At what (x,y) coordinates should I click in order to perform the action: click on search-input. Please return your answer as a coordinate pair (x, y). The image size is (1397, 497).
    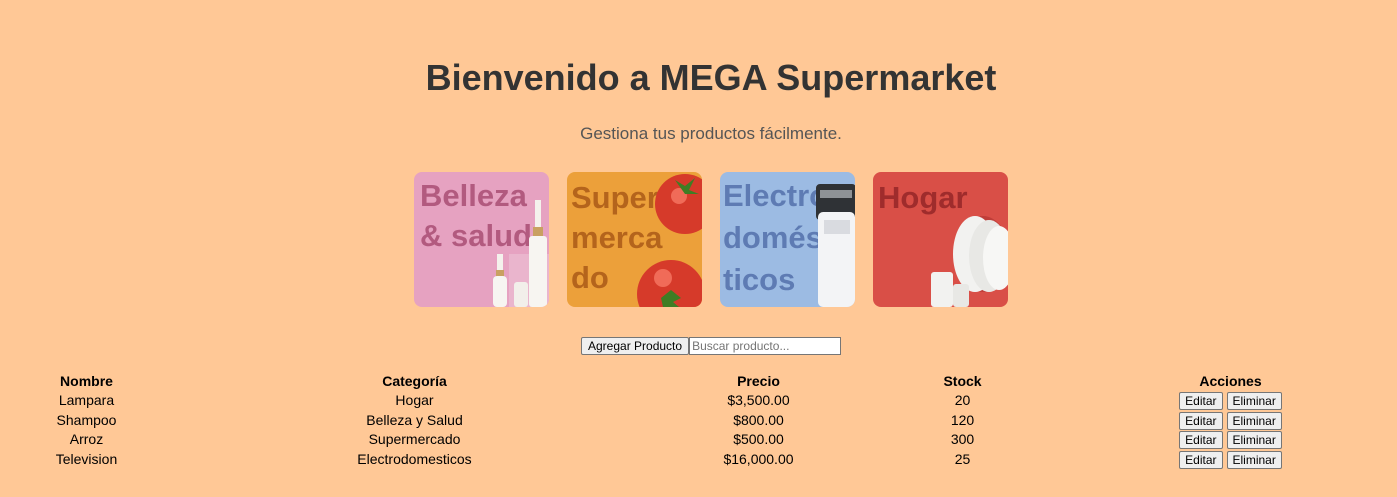
    Looking at the image, I should click on (765, 346).